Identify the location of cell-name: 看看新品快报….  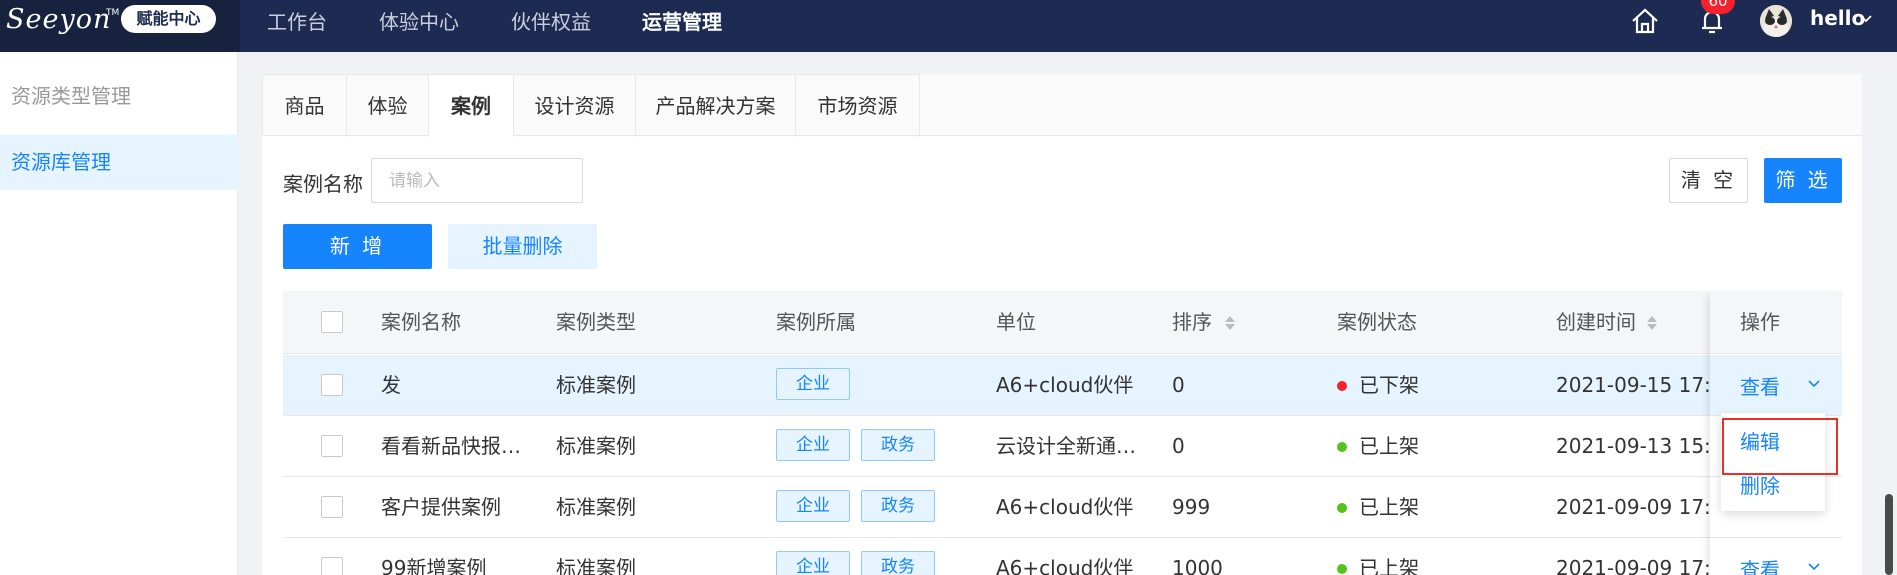
(451, 446).